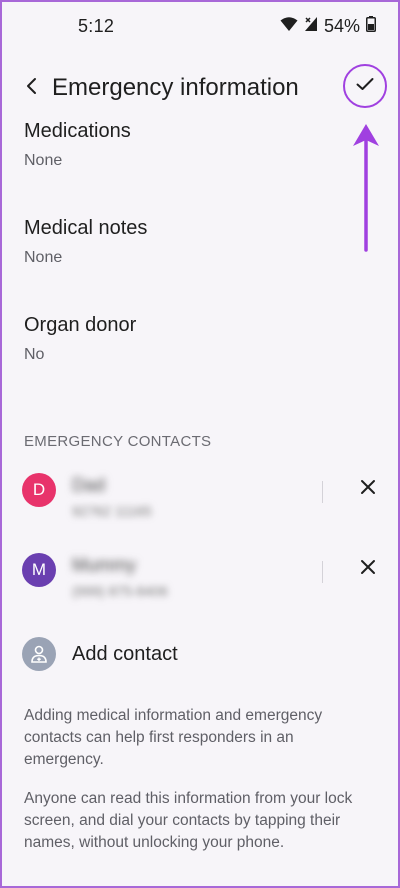 The width and height of the screenshot is (400, 888). Describe the element at coordinates (366, 190) in the screenshot. I see `annotation-arrow-icon` at that location.